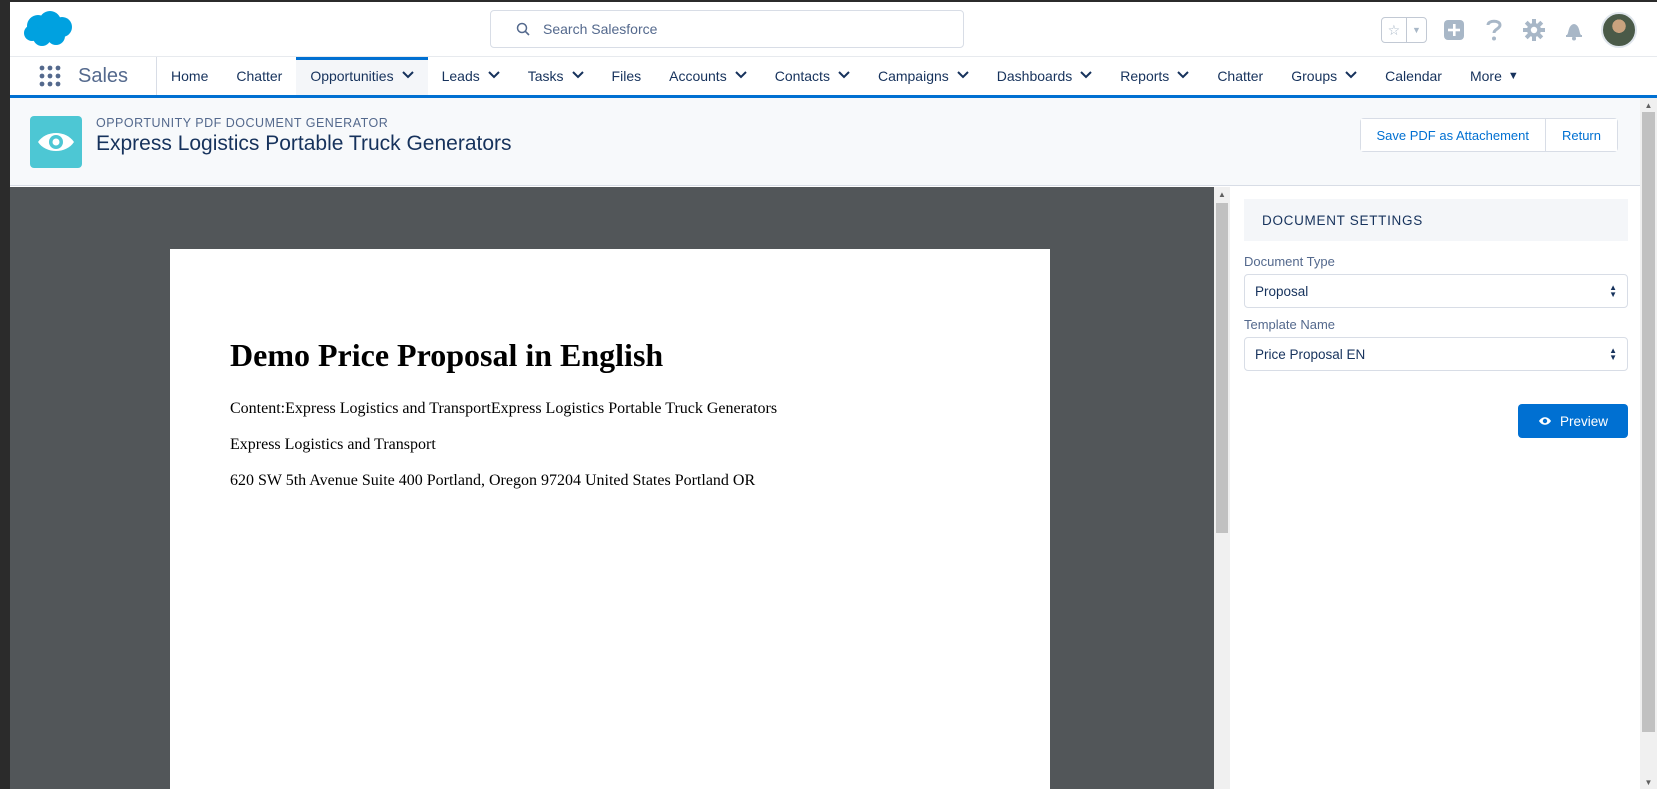 The image size is (1657, 789). I want to click on nav-item-groups: Groups, so click(1324, 76).